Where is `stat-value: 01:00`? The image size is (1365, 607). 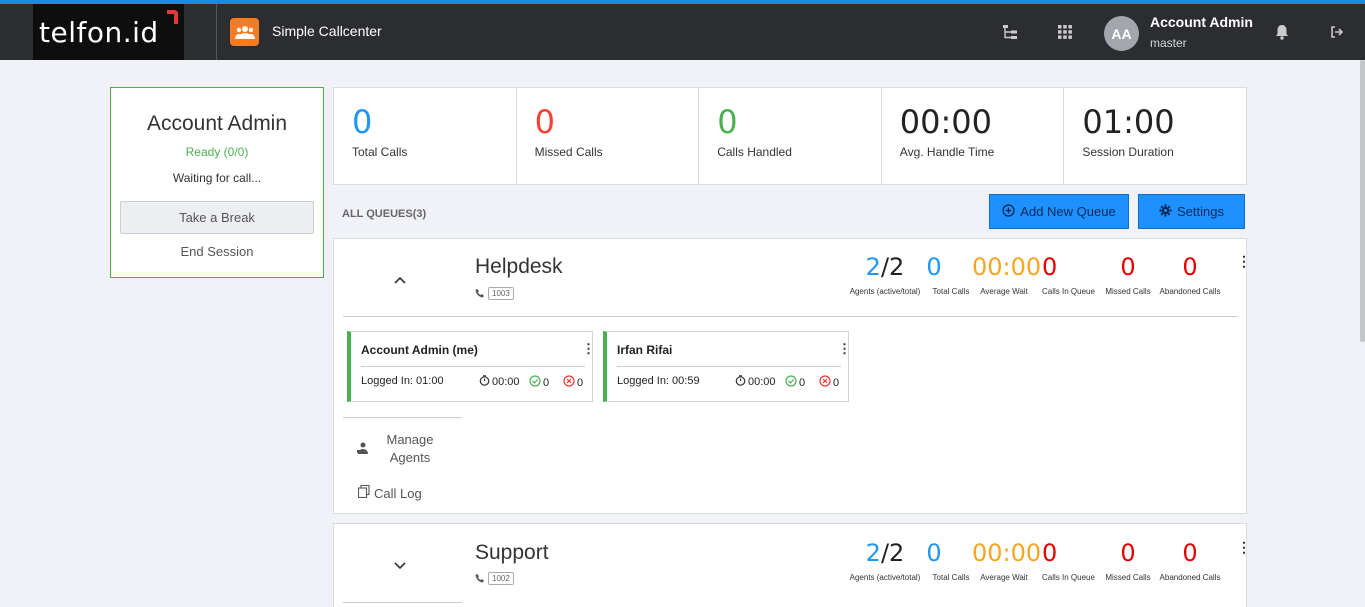 stat-value: 01:00 is located at coordinates (1128, 122).